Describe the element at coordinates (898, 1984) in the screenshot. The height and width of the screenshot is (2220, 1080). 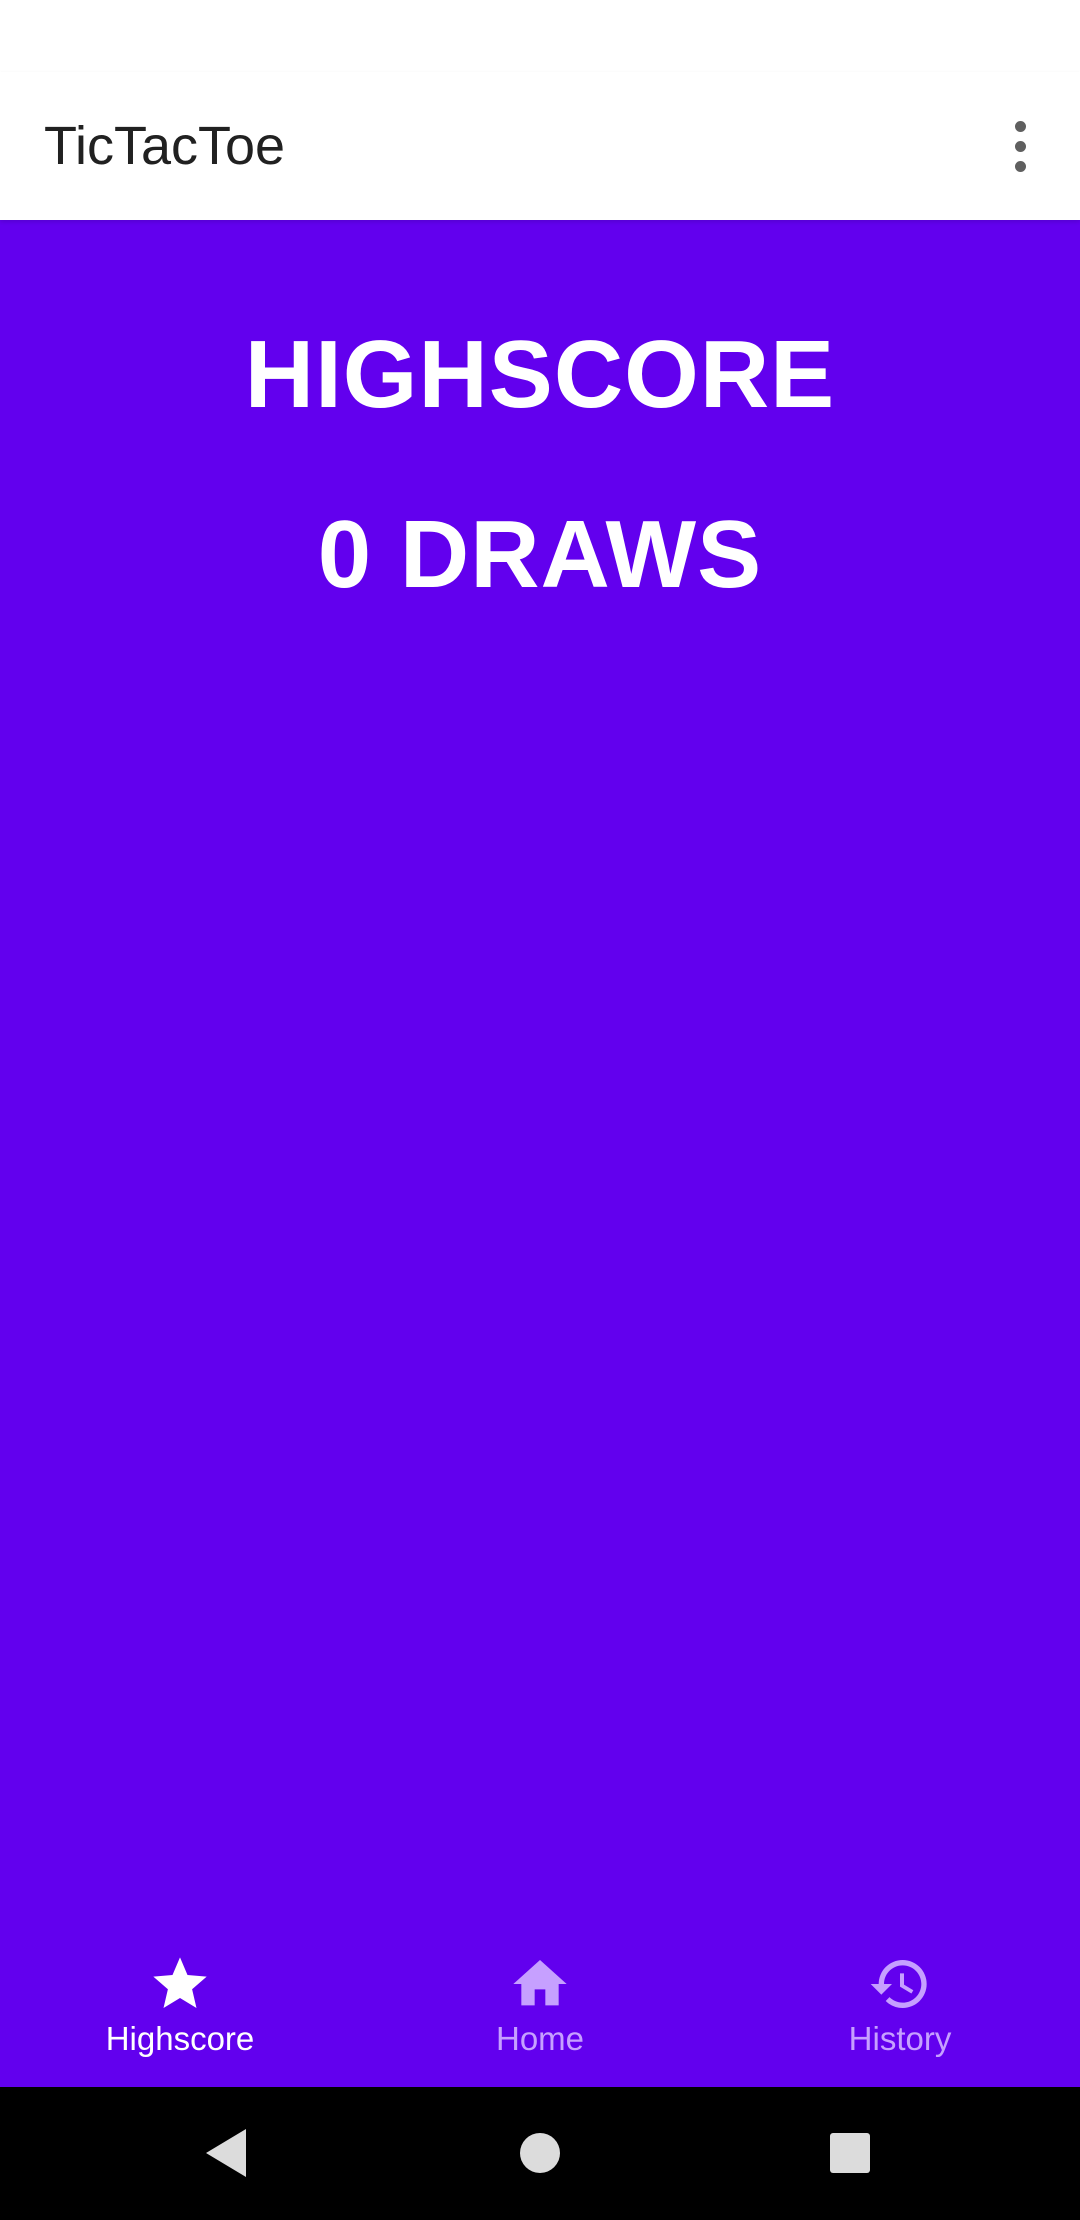
I see `history-icon` at that location.